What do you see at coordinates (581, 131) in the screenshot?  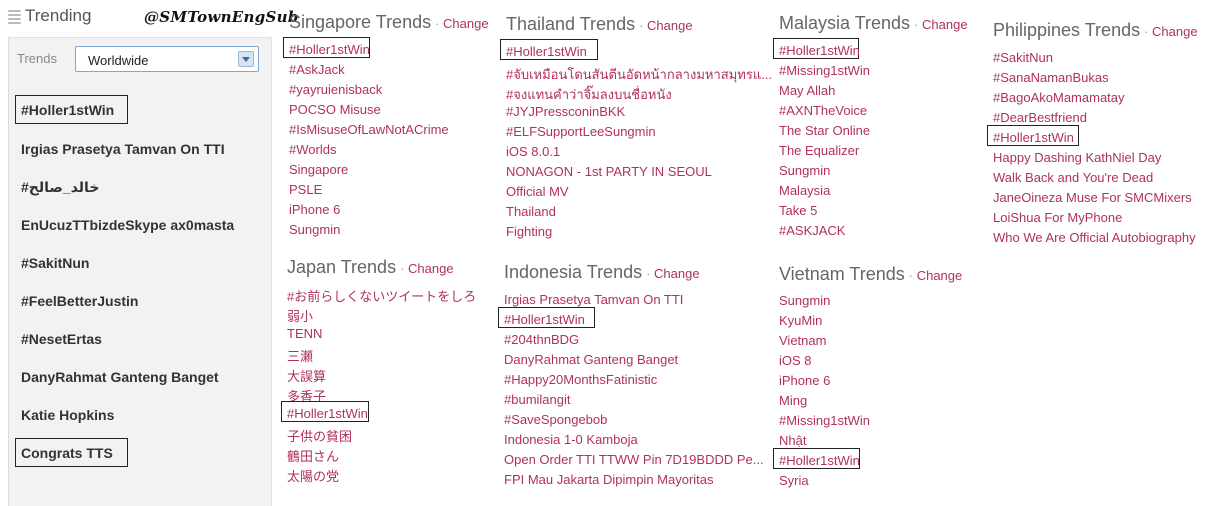 I see `trend-link: #ELFSupportLeeSungmin` at bounding box center [581, 131].